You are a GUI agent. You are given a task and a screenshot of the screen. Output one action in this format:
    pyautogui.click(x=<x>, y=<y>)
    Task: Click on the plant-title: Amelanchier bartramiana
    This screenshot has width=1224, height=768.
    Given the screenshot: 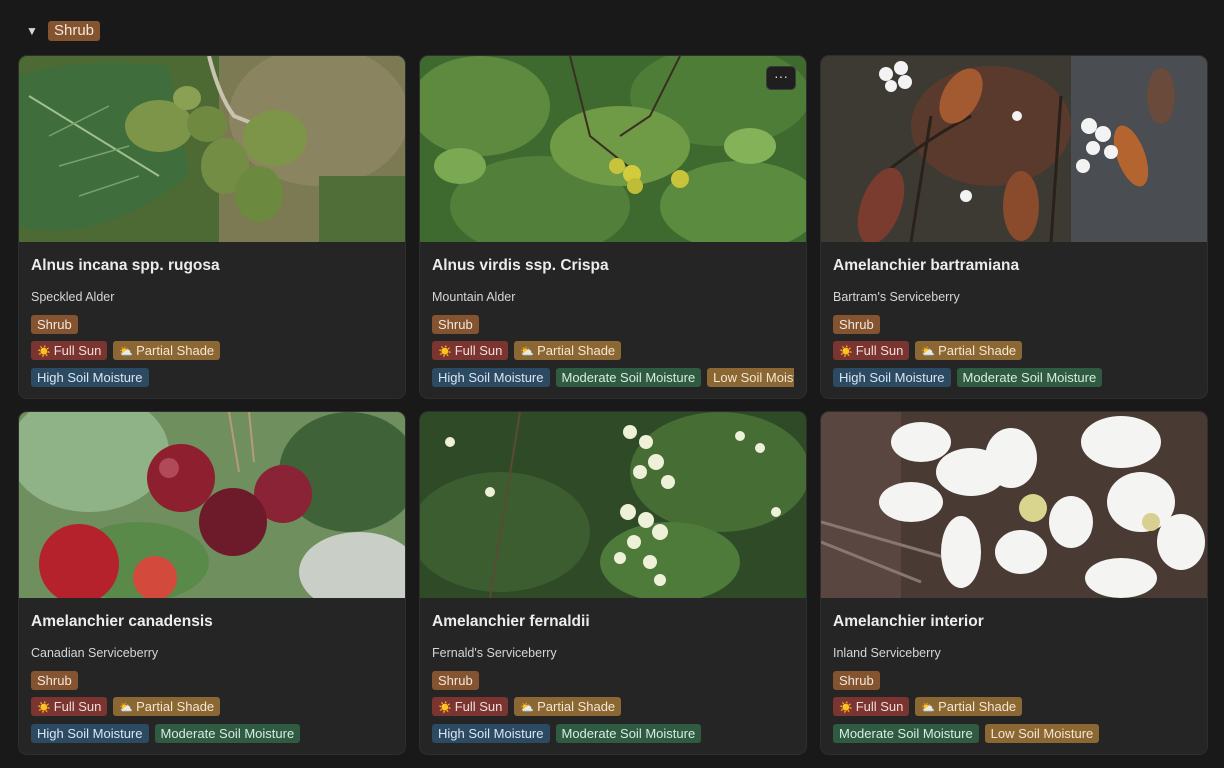 What is the action you would take?
    pyautogui.click(x=926, y=265)
    